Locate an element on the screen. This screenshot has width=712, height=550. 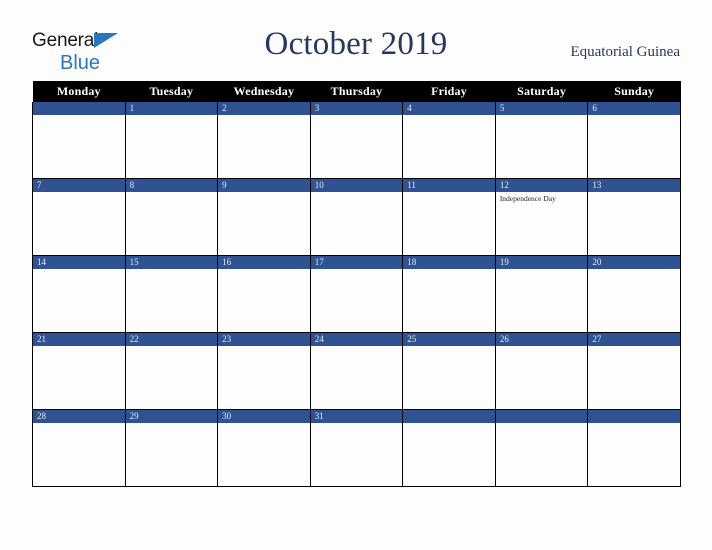
day-cell-inner: 30 is located at coordinates (264, 448).